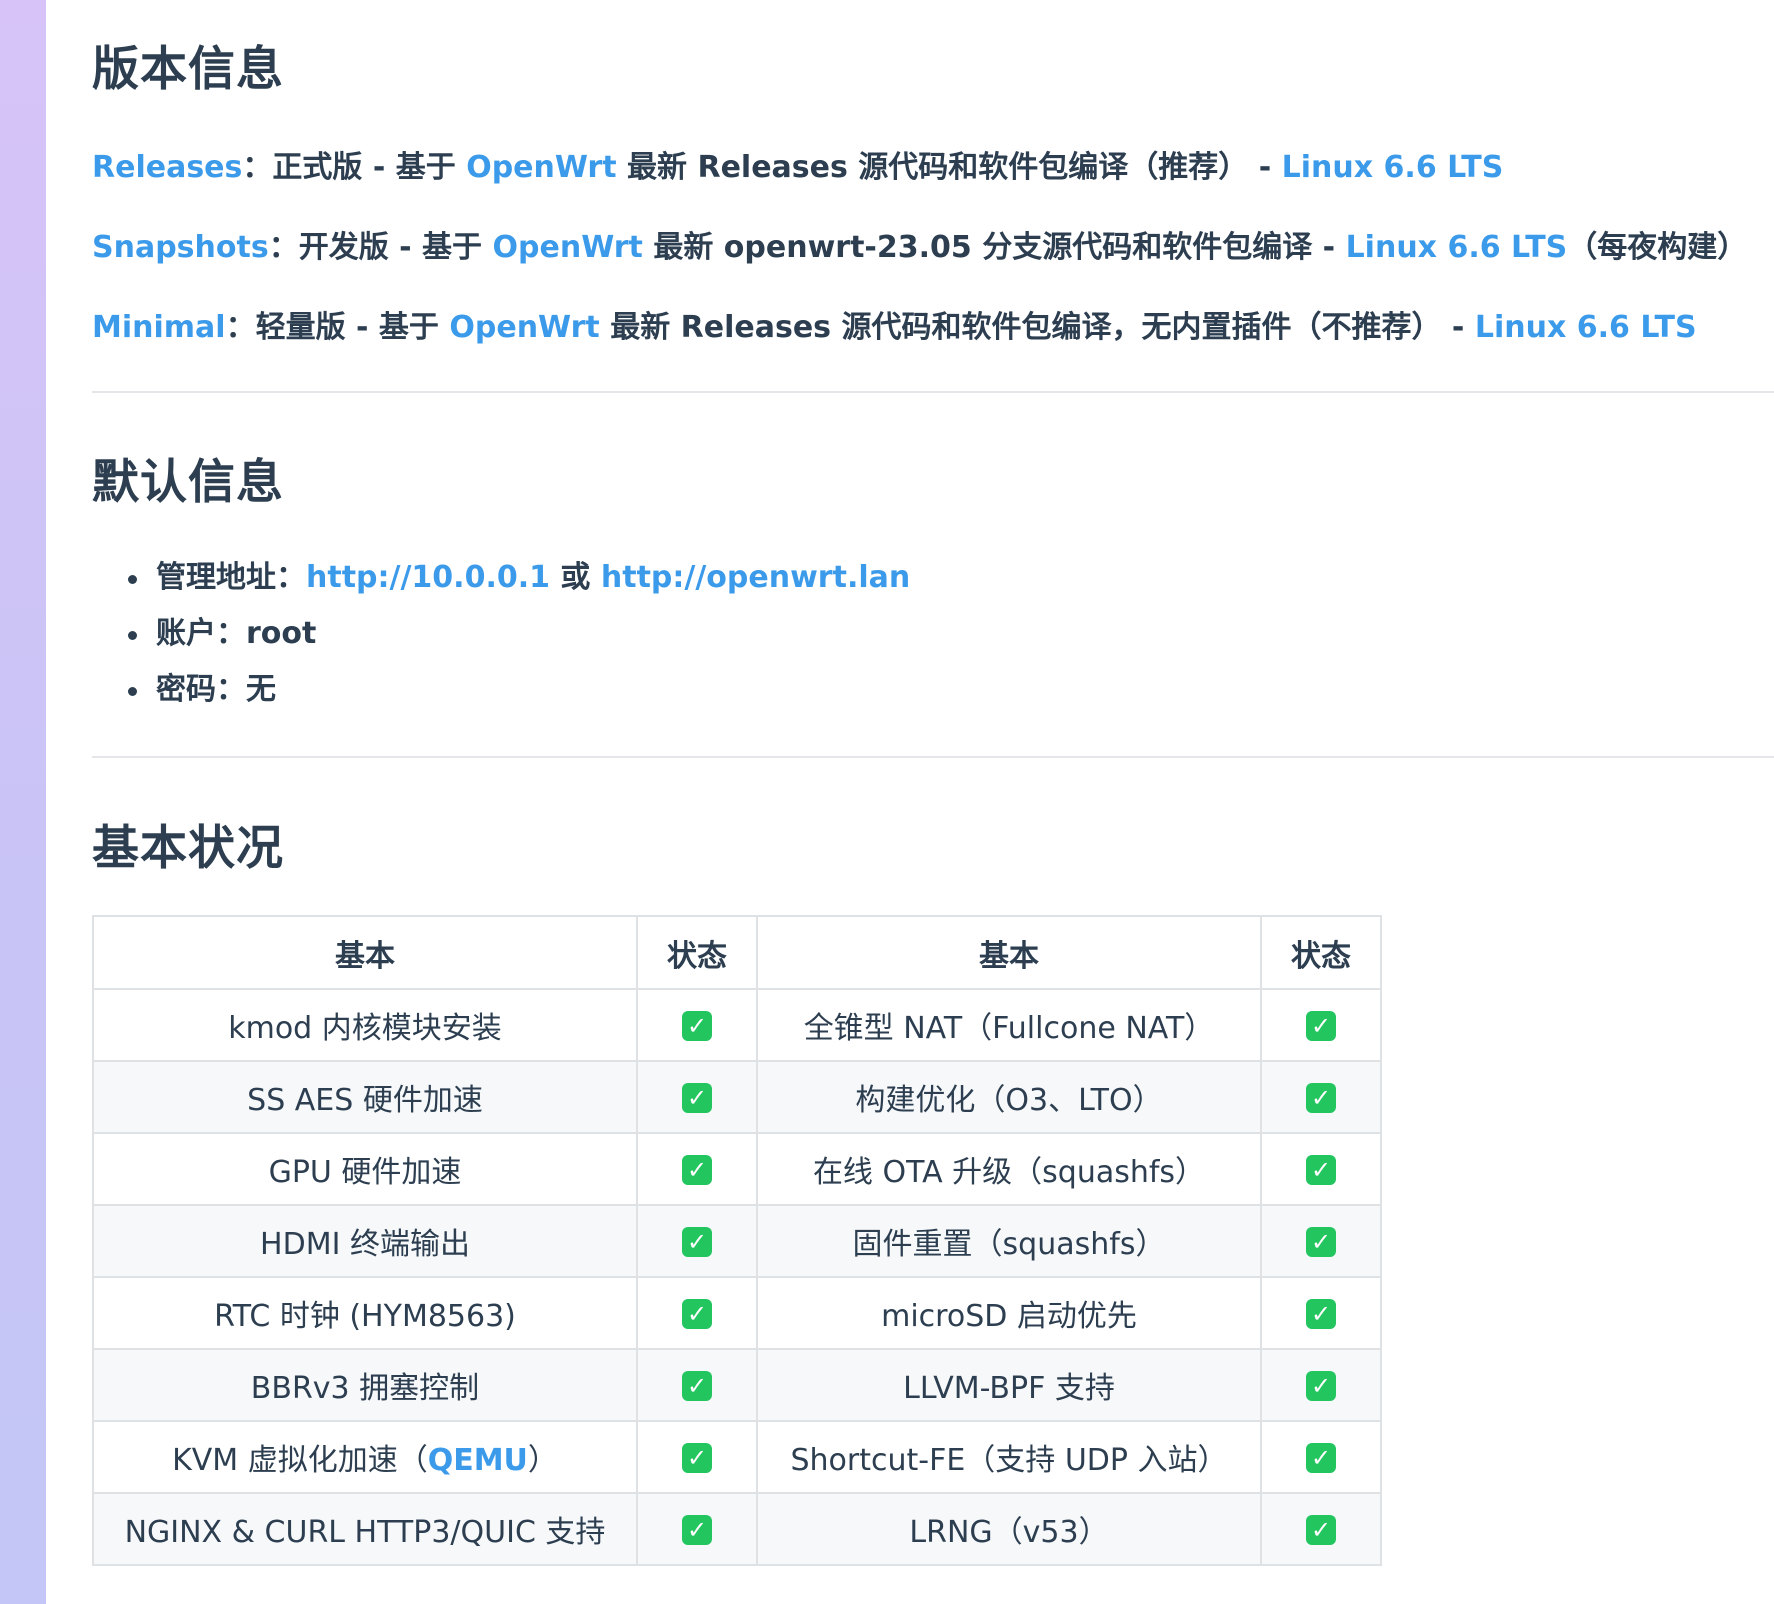 The image size is (1774, 1604). Describe the element at coordinates (1009, 1169) in the screenshot. I see `feature-cell: 在线 OTA 升级（squashfs）` at that location.